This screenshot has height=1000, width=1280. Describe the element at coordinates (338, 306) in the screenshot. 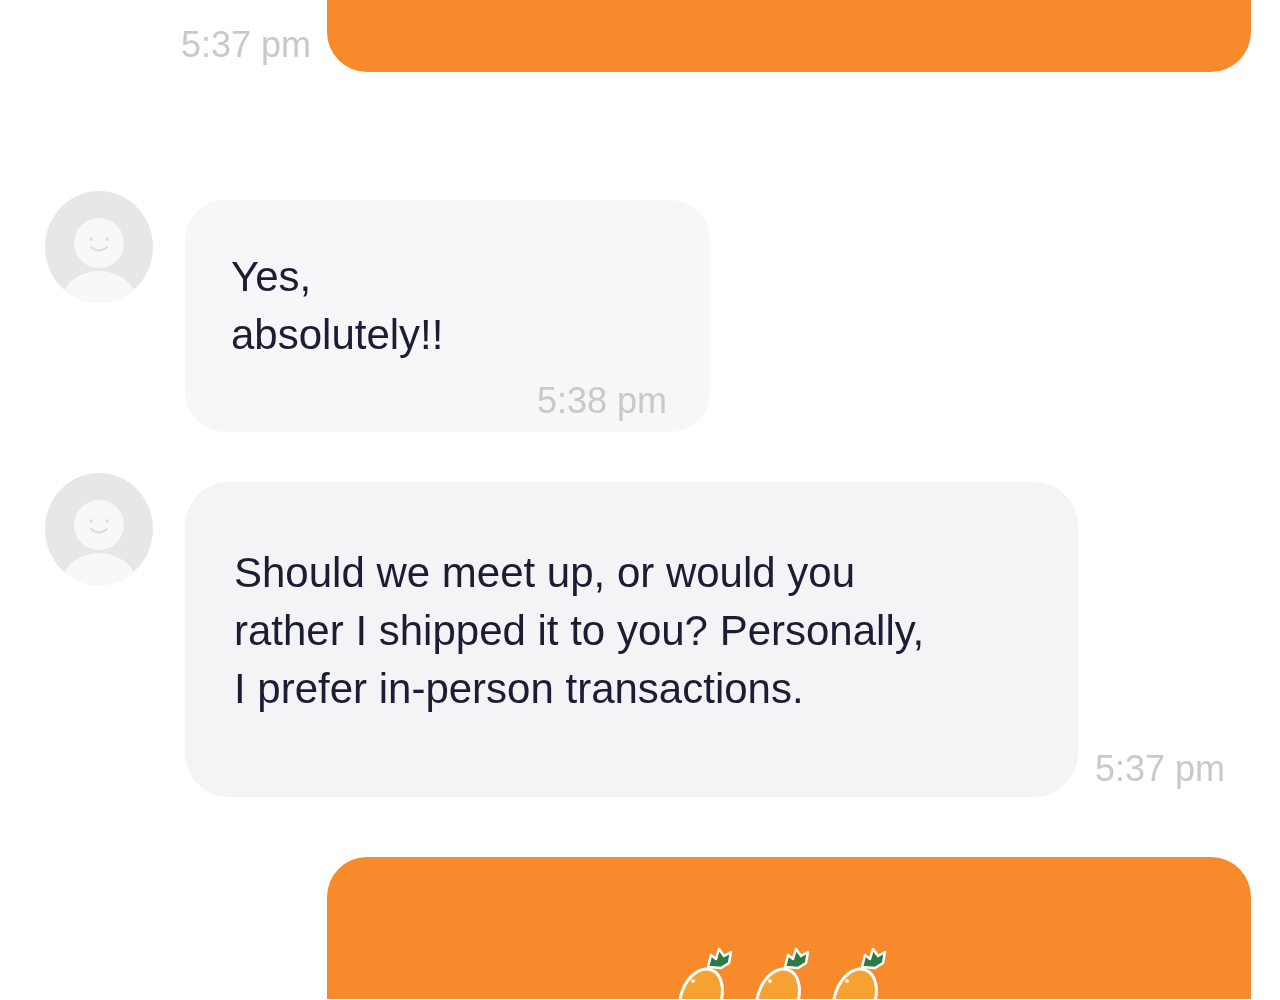

I see `message-text: Yes, absolutely!!` at that location.